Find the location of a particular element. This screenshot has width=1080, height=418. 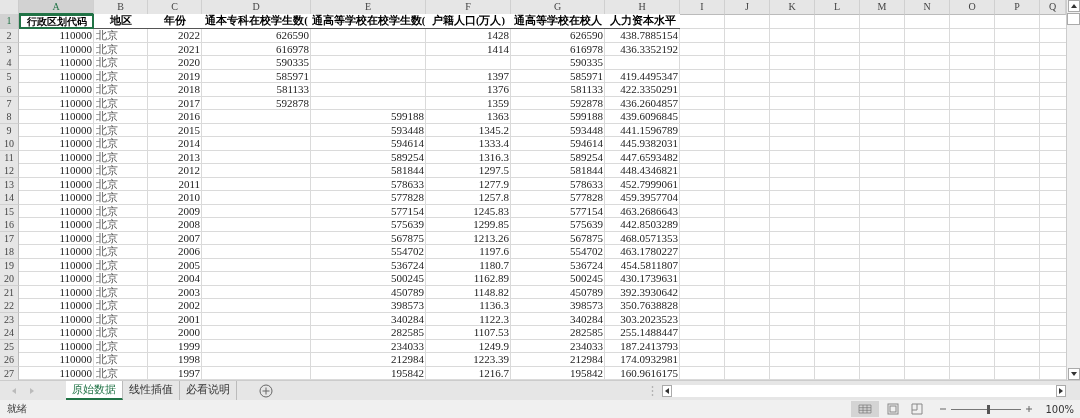

row-header: 26 is located at coordinates (9, 360).